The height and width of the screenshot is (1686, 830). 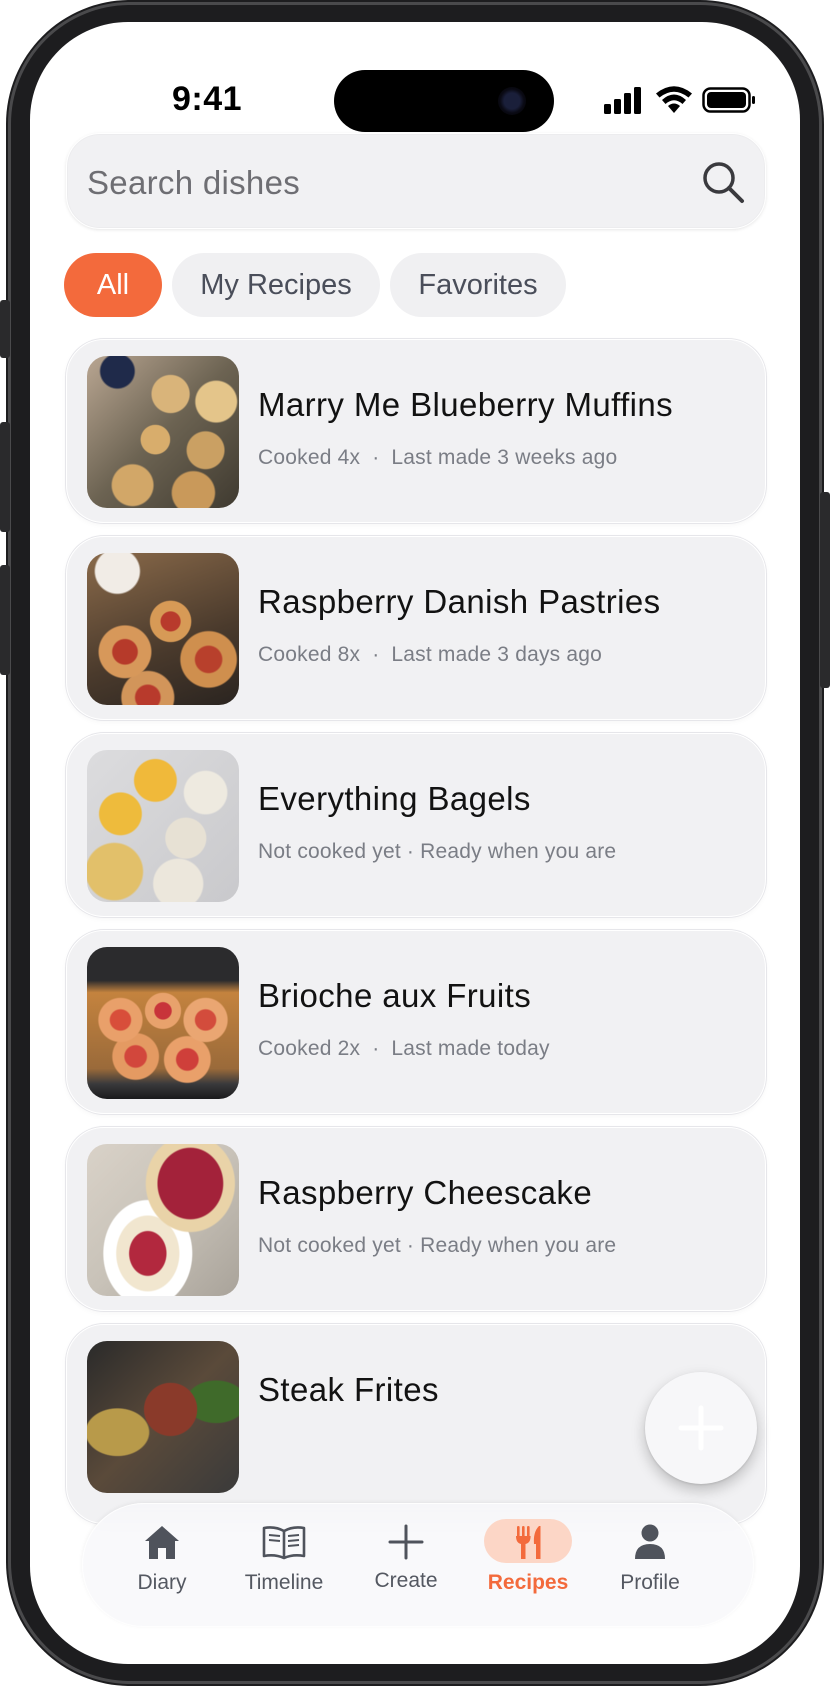 I want to click on recipe-meta: Cooked 2x · Last made today, so click(x=404, y=1048).